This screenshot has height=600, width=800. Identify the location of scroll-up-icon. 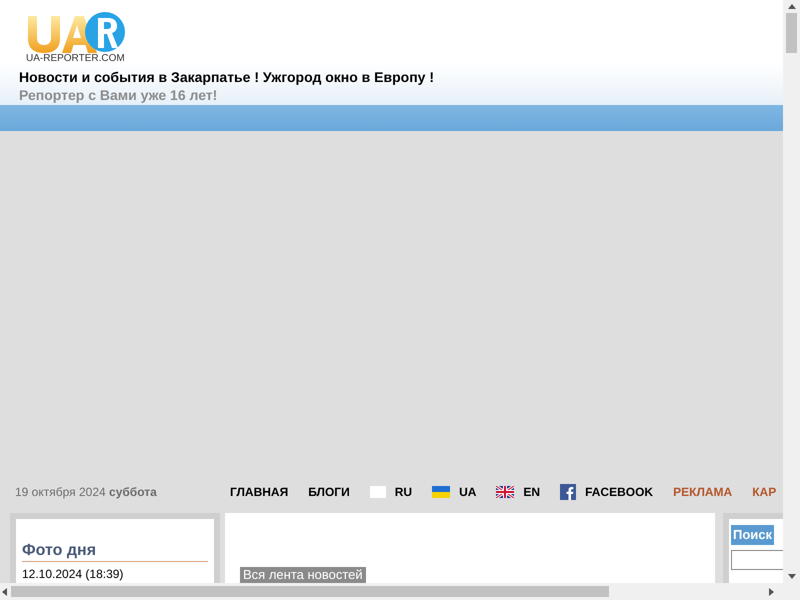
(792, 6).